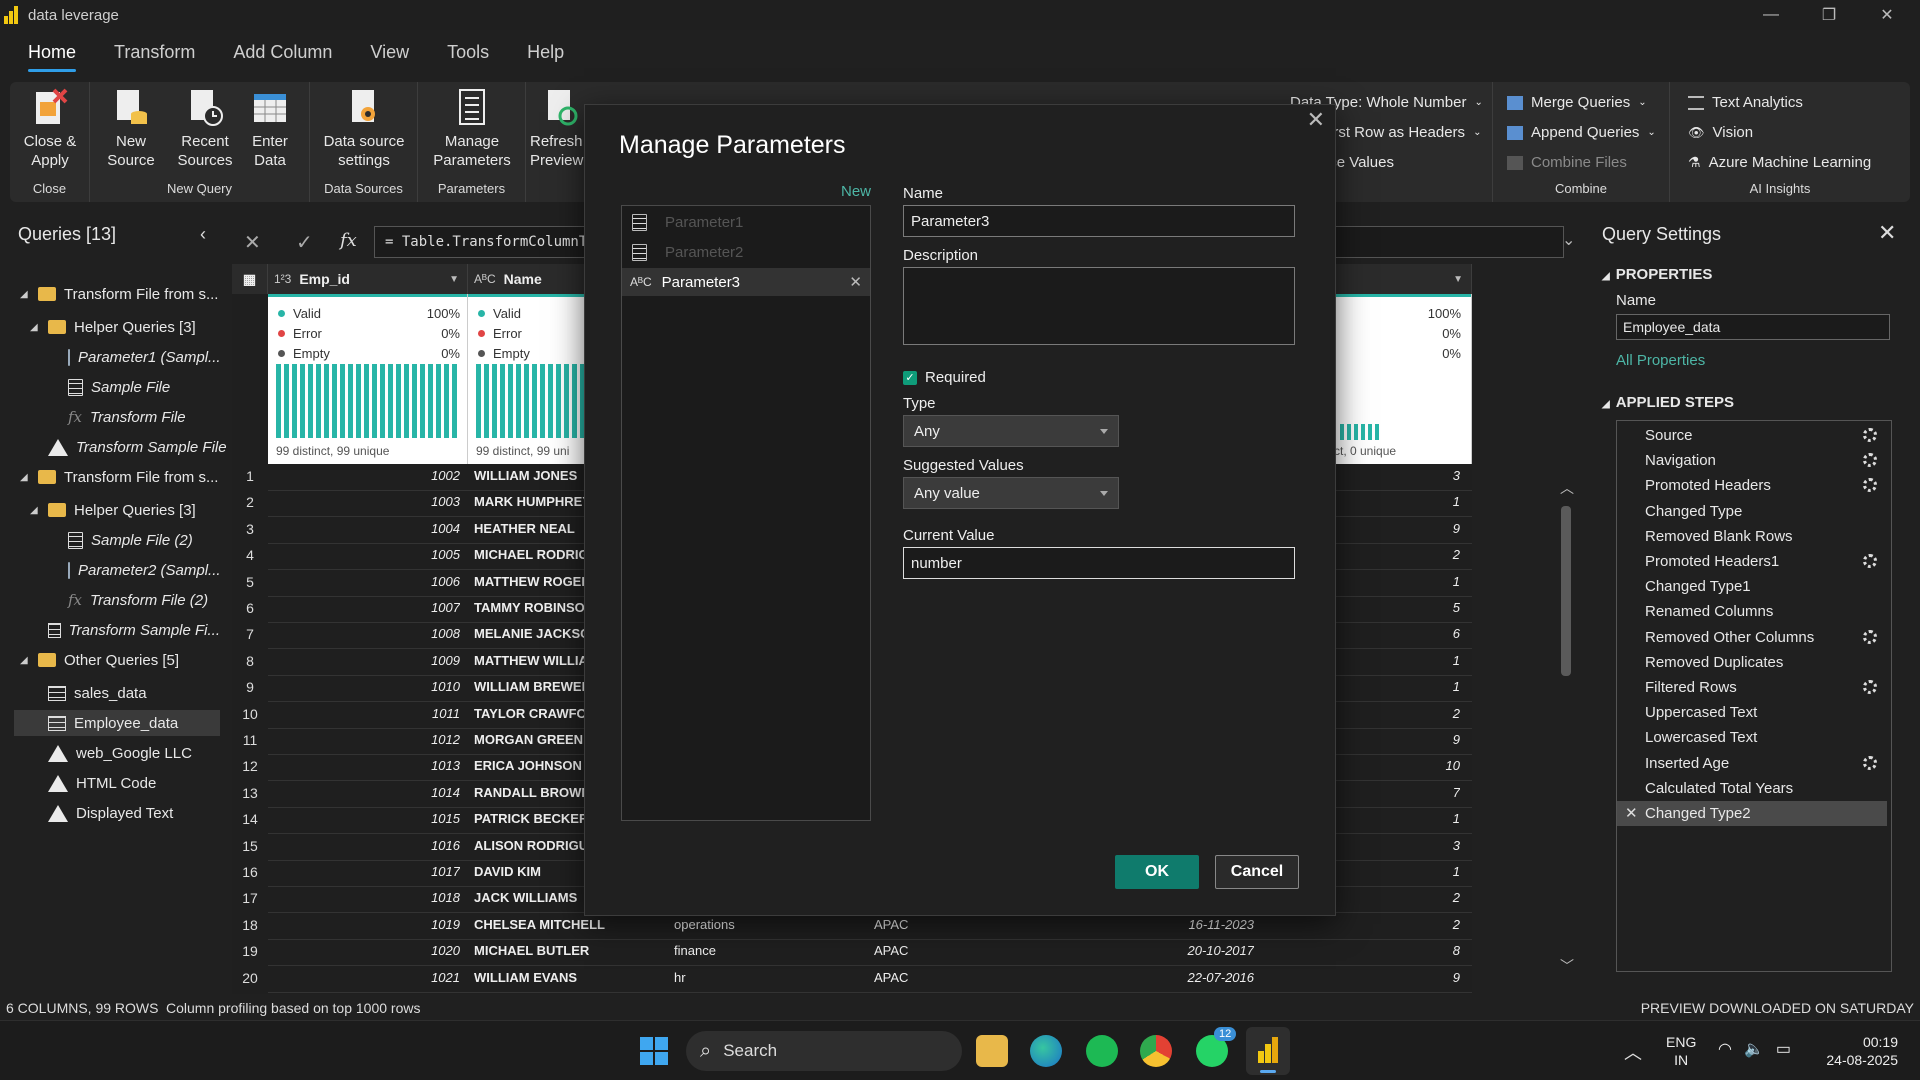  Describe the element at coordinates (1887, 15) in the screenshot. I see `close-window-button: ✕` at that location.